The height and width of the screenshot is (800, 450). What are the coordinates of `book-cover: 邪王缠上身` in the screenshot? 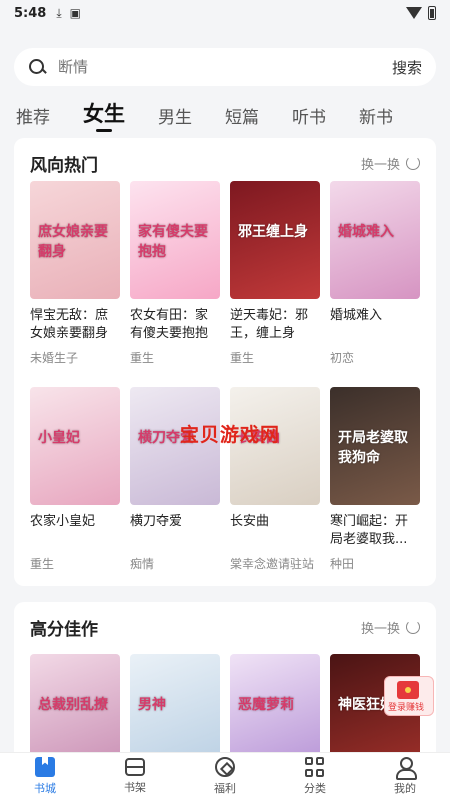 It's located at (275, 240).